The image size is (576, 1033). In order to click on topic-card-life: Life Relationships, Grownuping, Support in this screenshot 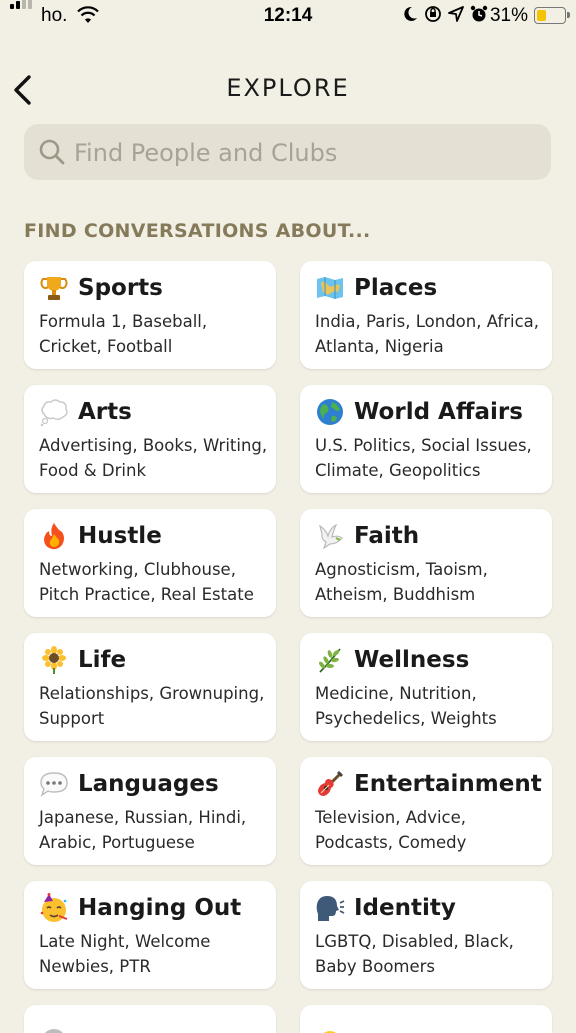, I will do `click(150, 687)`.